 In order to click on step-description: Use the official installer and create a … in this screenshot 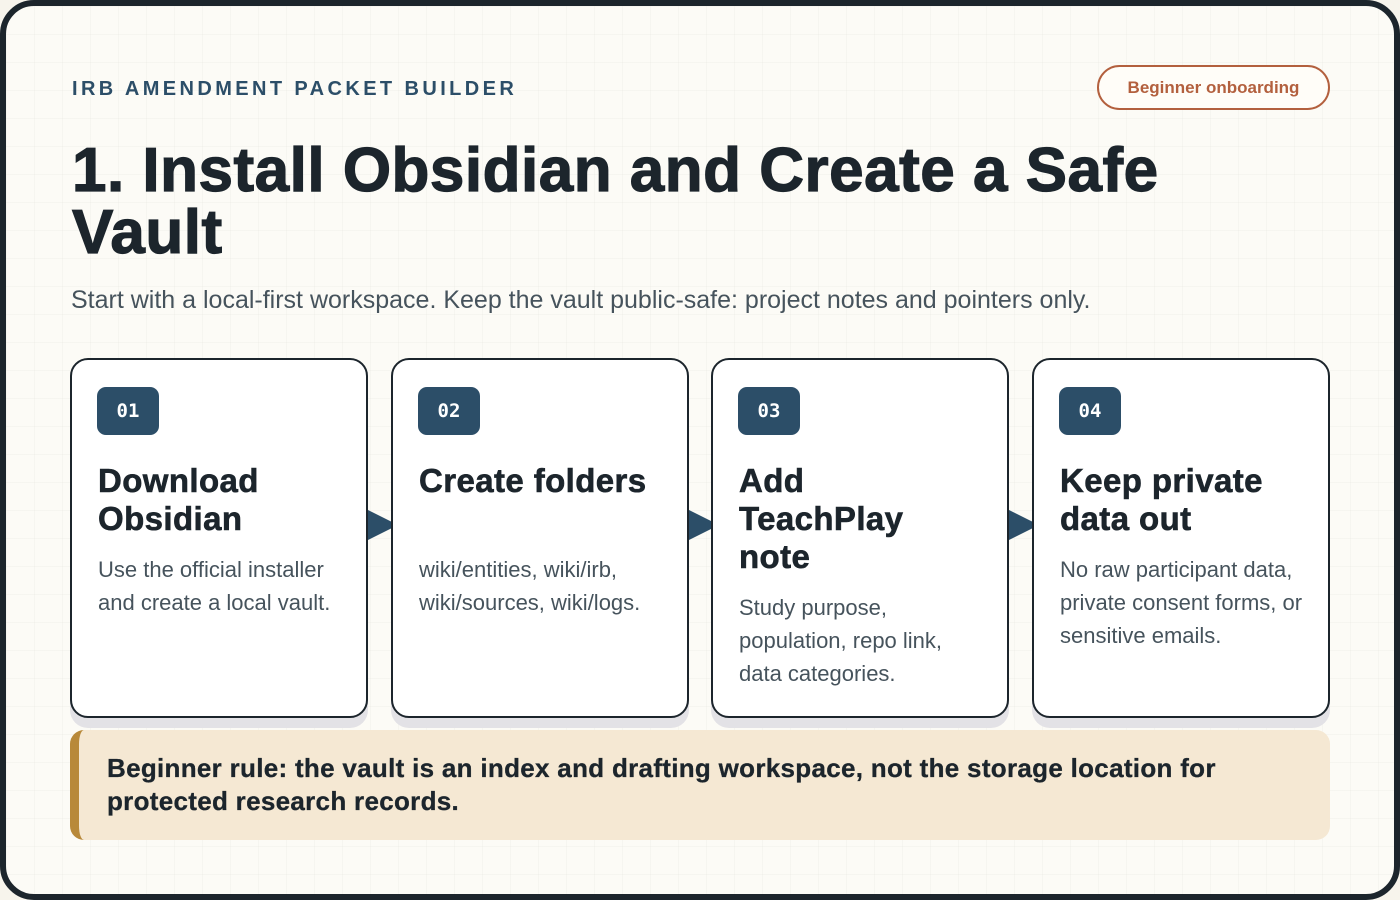, I will do `click(214, 586)`.